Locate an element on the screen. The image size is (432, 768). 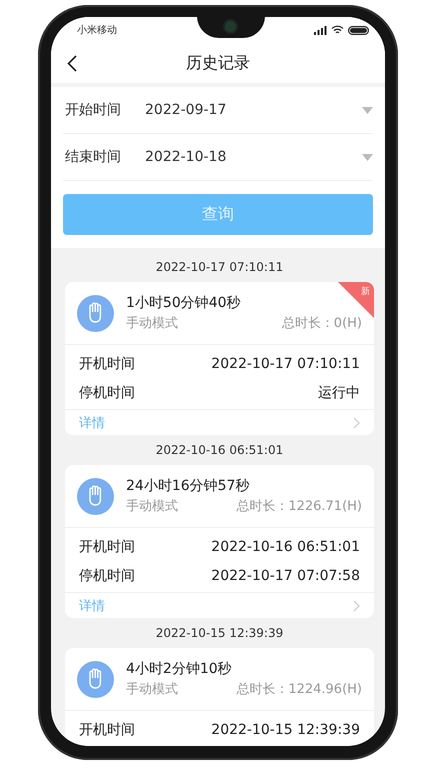
date-picker-field: 开始时间 2022-09-17 is located at coordinates (218, 110).